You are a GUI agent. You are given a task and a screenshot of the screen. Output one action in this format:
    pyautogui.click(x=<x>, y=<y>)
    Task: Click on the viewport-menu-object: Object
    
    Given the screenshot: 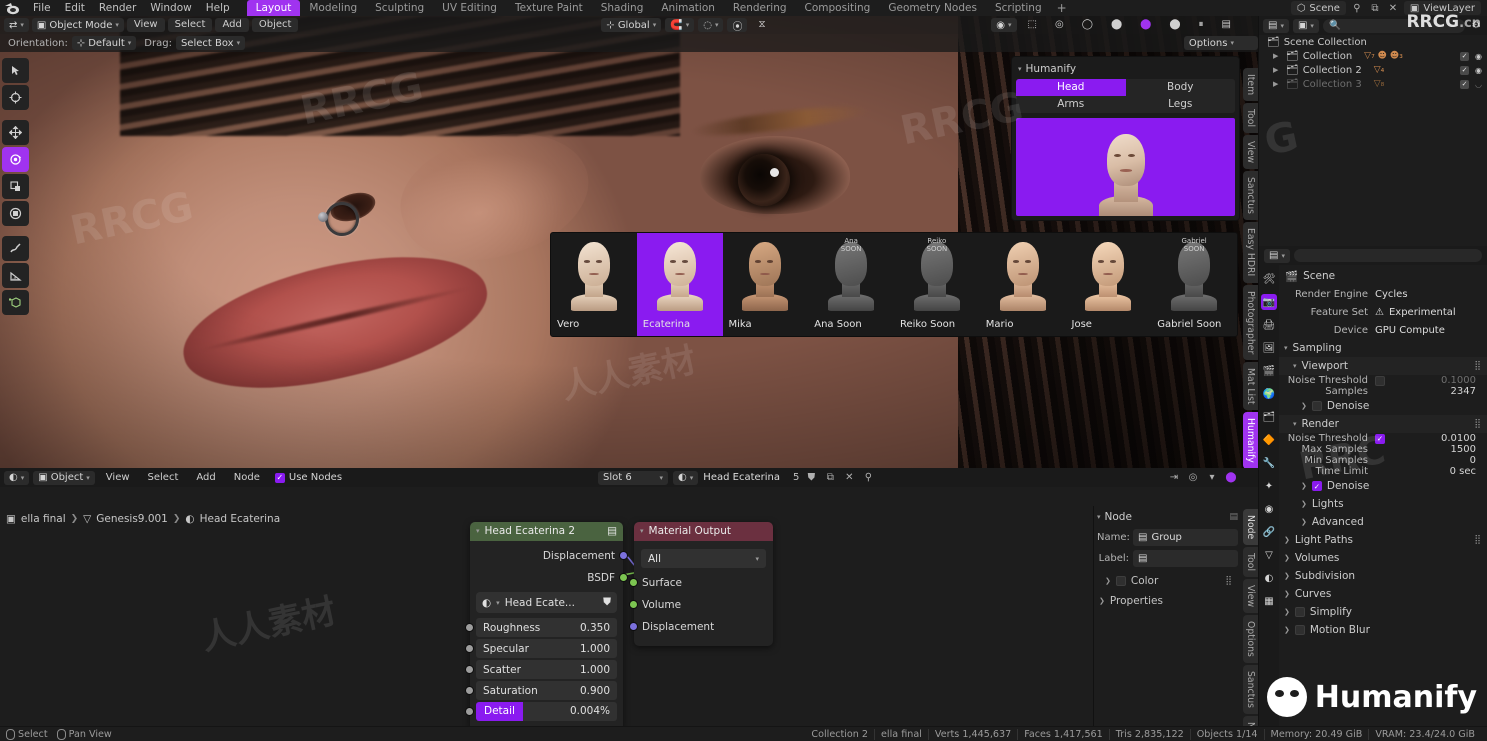 What is the action you would take?
    pyautogui.click(x=275, y=25)
    